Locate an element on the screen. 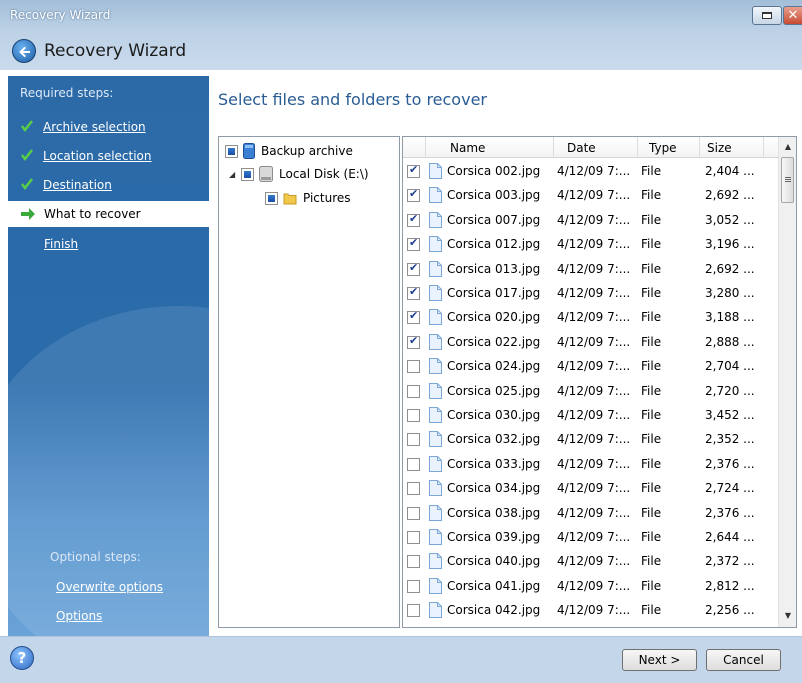 Image resolution: width=802 pixels, height=683 pixels. scroll-down-icon: ▼ is located at coordinates (787, 616).